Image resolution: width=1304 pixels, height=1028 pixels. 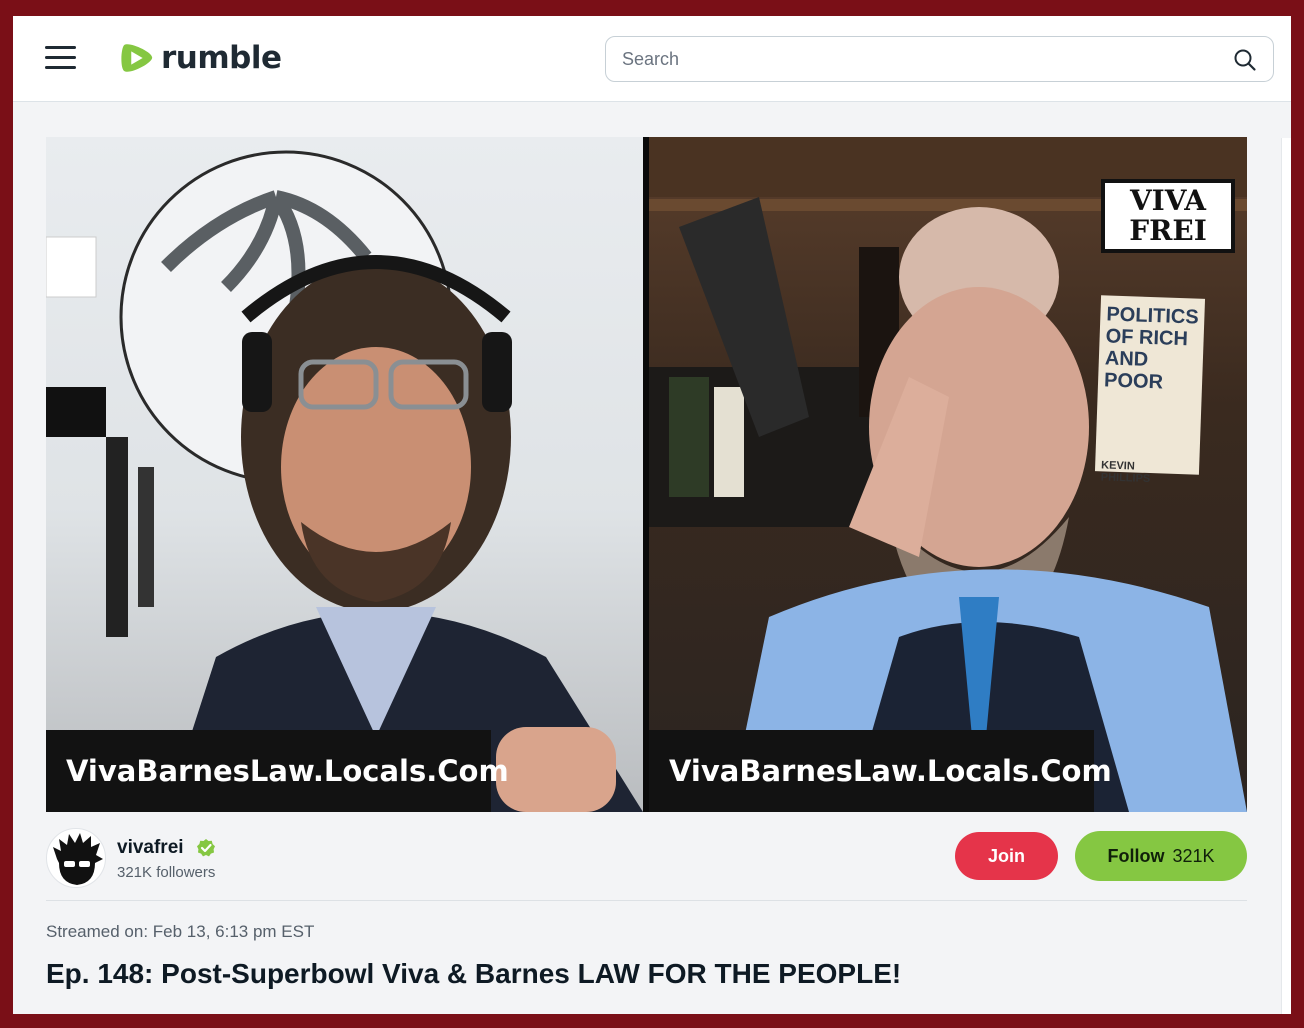 What do you see at coordinates (1245, 60) in the screenshot?
I see `search-icon` at bounding box center [1245, 60].